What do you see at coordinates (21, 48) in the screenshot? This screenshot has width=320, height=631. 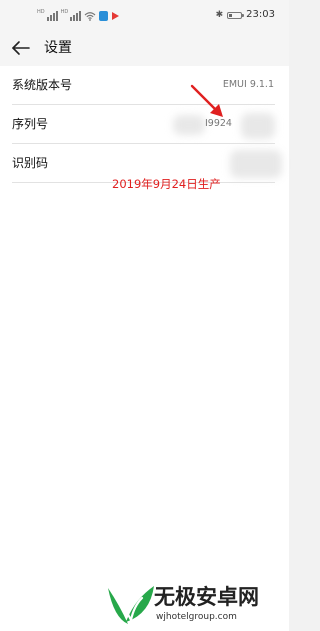 I see `arrow-left-icon` at bounding box center [21, 48].